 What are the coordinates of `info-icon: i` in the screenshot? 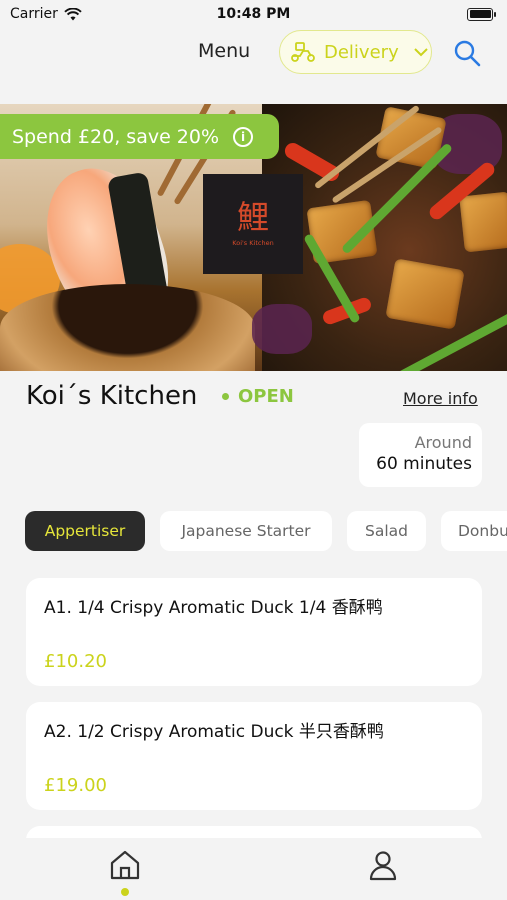 It's located at (243, 136).